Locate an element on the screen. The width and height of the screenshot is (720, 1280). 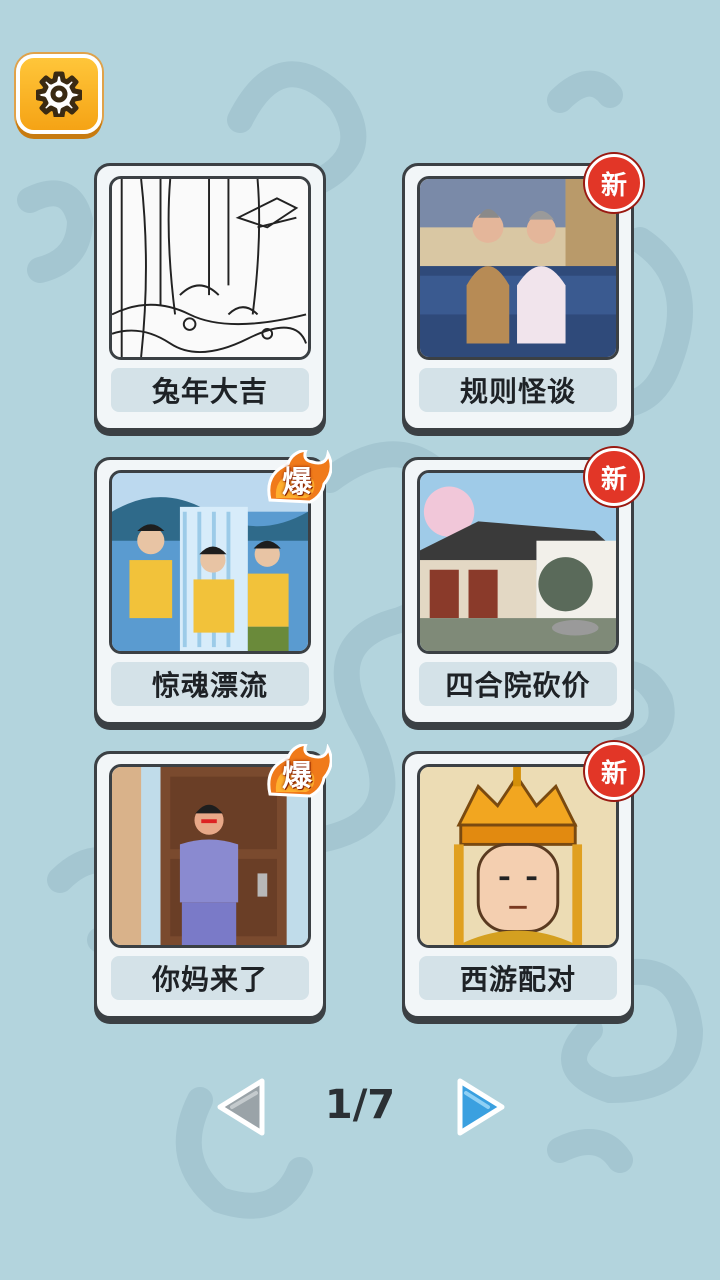
next-page-button is located at coordinates (480, 1107).